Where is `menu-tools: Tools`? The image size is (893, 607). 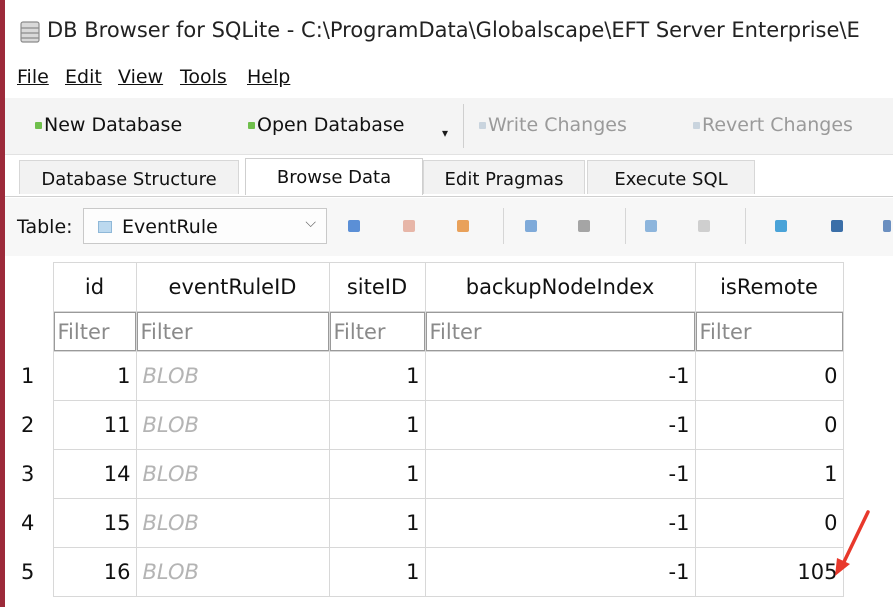
menu-tools: Tools is located at coordinates (203, 77).